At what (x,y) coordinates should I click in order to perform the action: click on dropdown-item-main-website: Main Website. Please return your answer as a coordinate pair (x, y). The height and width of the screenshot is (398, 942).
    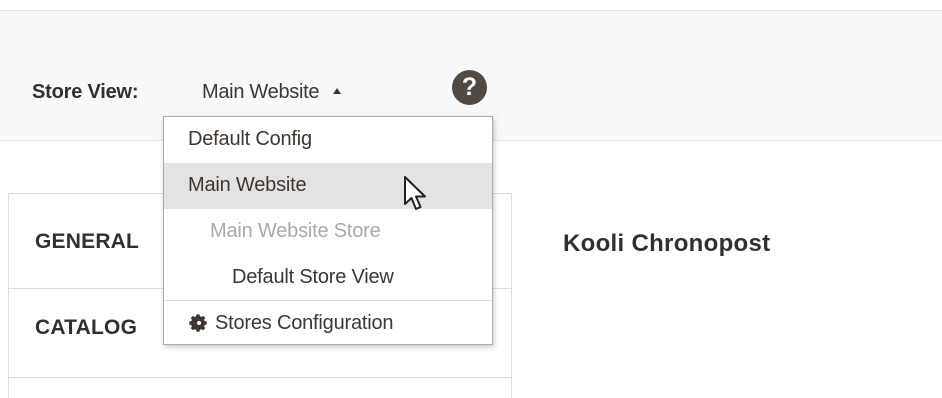
    Looking at the image, I should click on (328, 186).